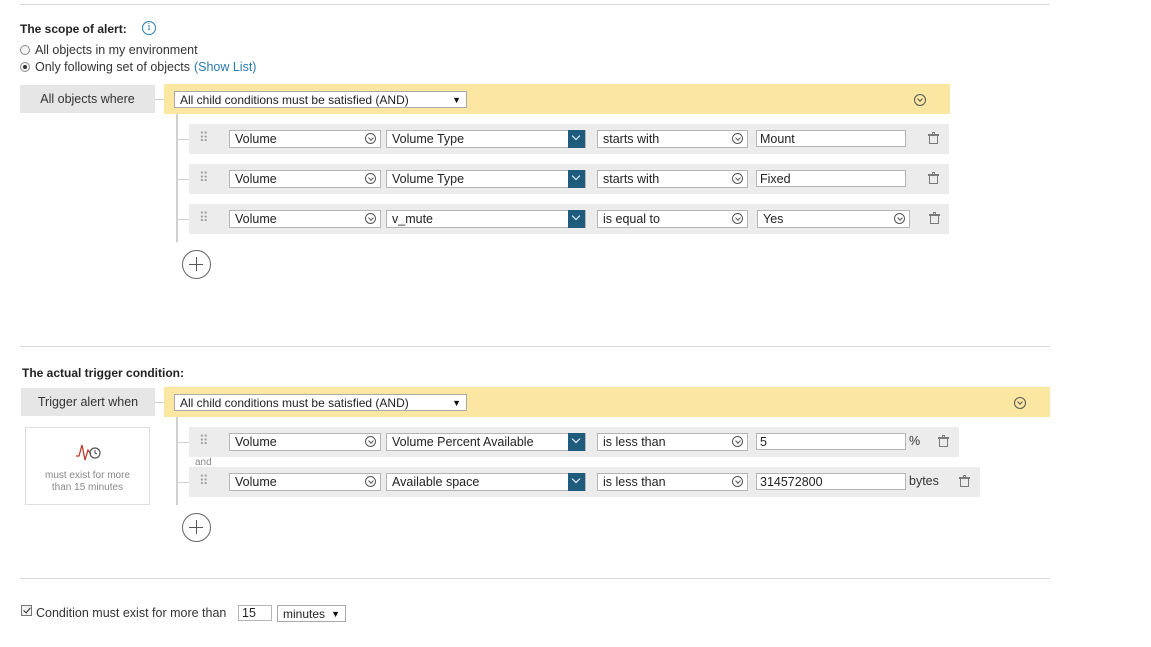  Describe the element at coordinates (920, 100) in the screenshot. I see `scope-collapse-icon` at that location.